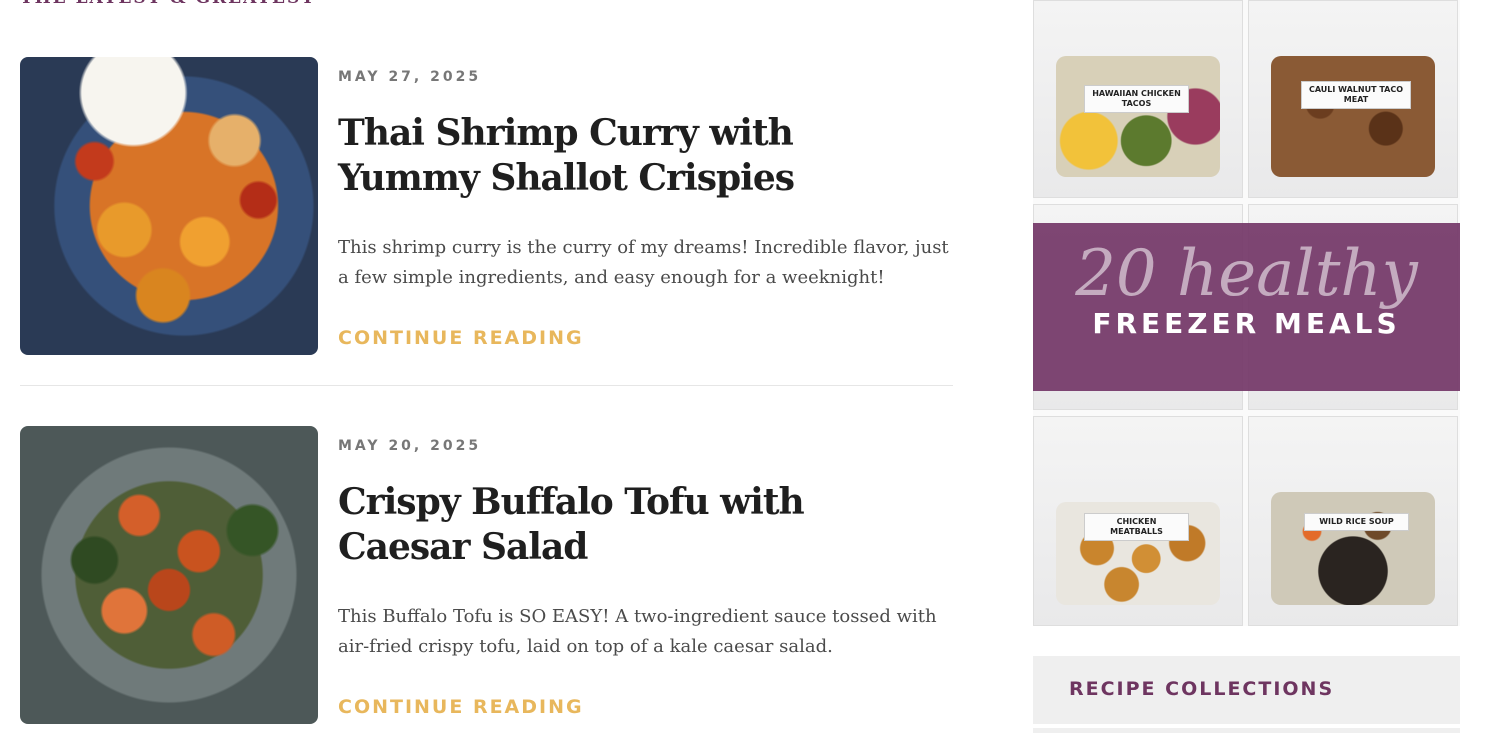 The image size is (1510, 733). Describe the element at coordinates (1202, 689) in the screenshot. I see `recipe-collections-heading: RECIPE COLLECTIONS` at that location.